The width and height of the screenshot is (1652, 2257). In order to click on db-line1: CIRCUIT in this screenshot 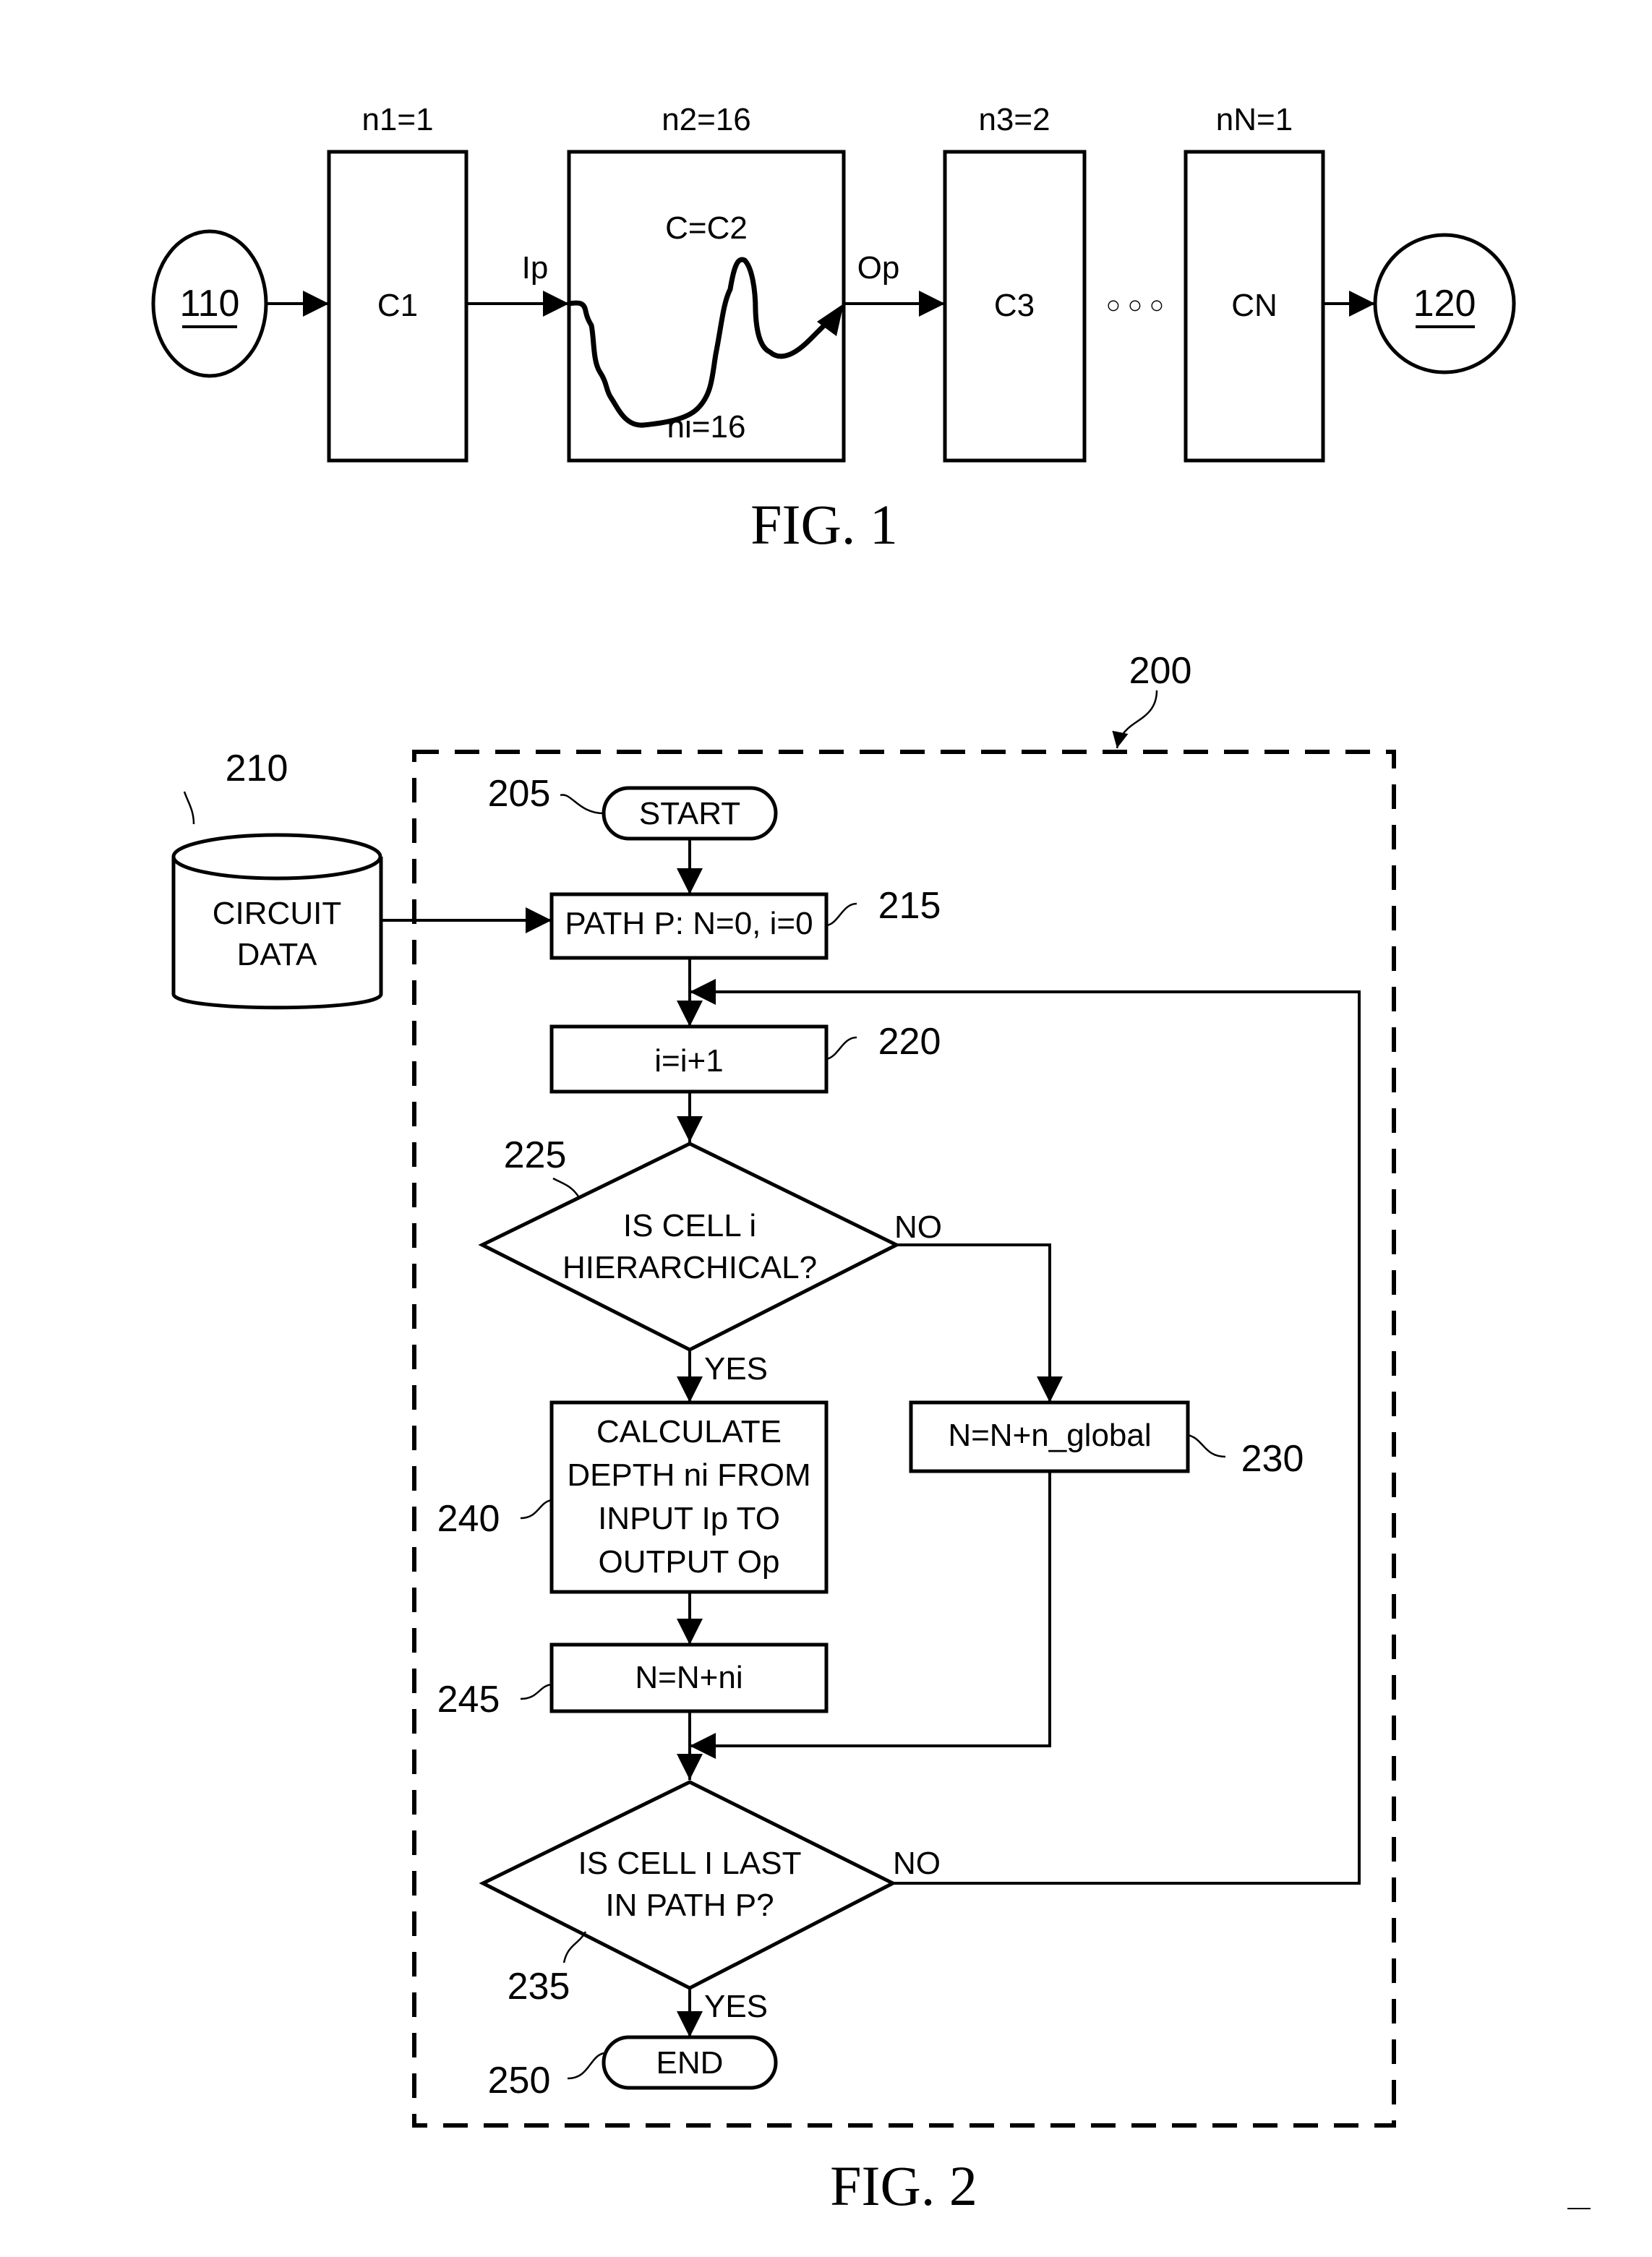, I will do `click(277, 913)`.